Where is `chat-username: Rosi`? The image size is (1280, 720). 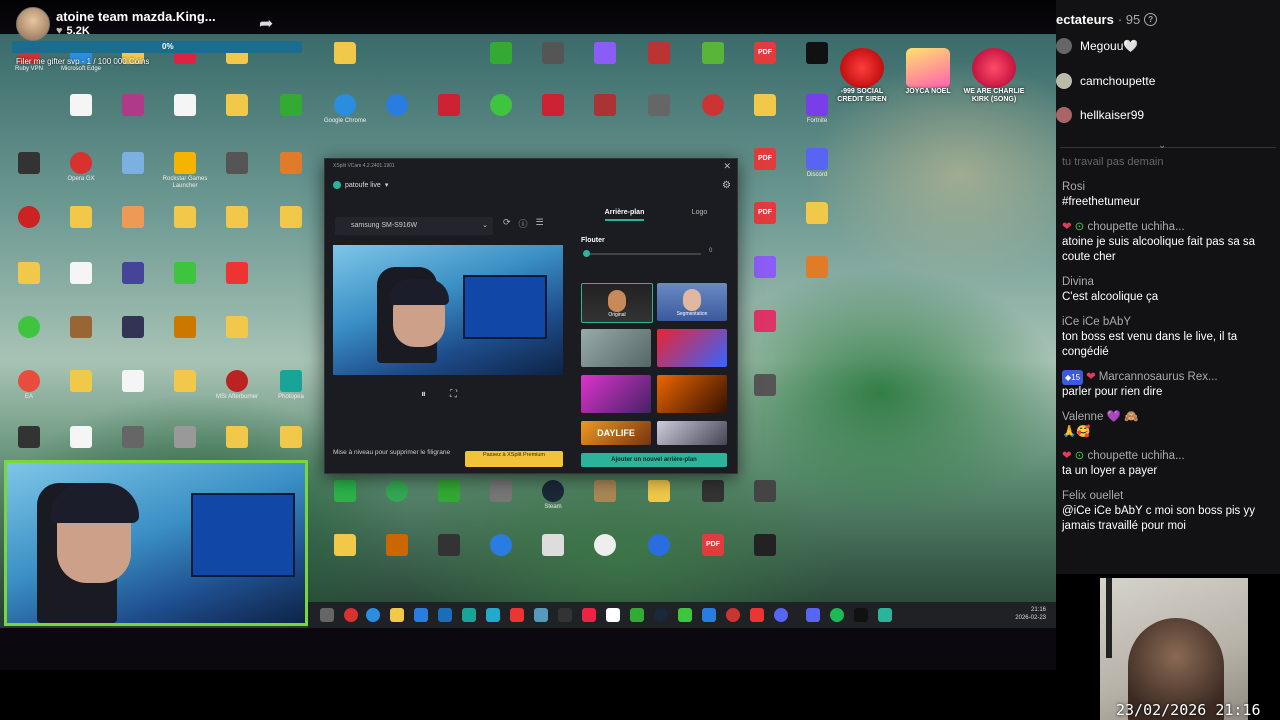
chat-username: Rosi is located at coordinates (1168, 187).